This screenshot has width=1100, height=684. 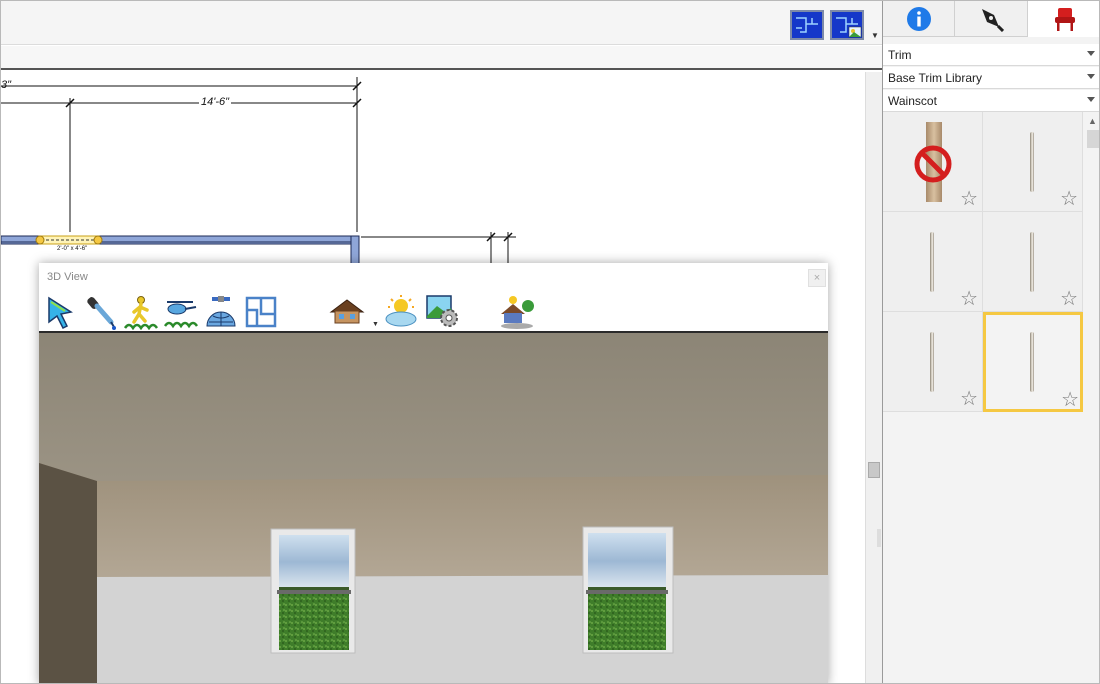 I want to click on select-arrow-icon, so click(x=63, y=312).